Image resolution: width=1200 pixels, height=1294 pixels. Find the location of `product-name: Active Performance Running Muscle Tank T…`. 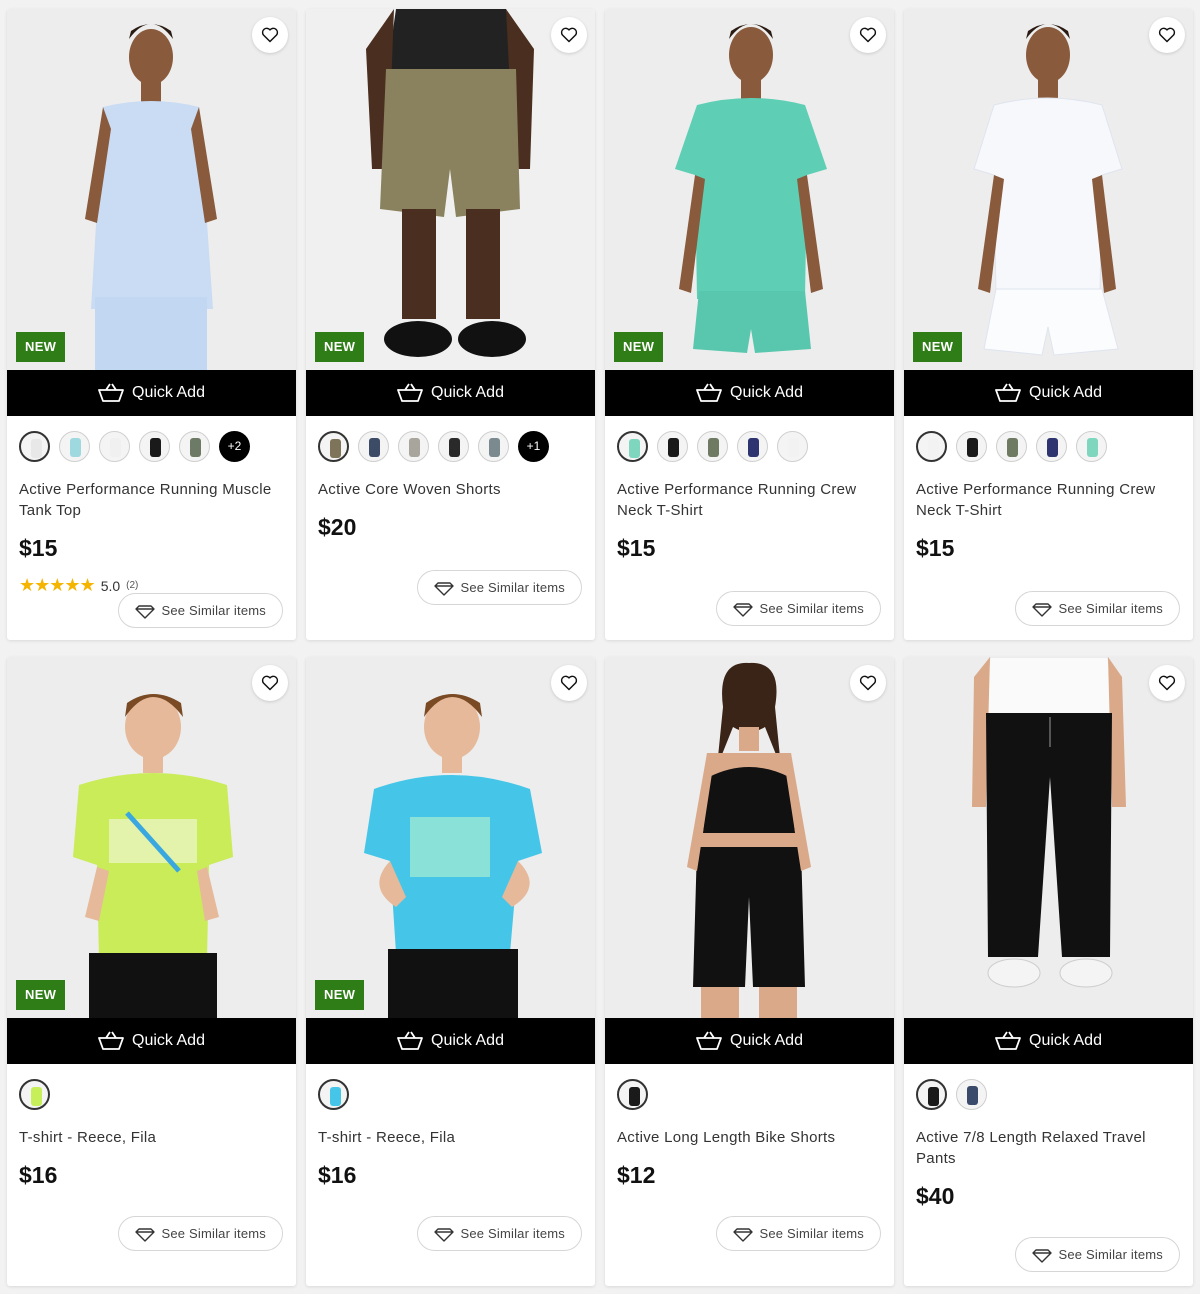

product-name: Active Performance Running Muscle Tank T… is located at coordinates (151, 500).